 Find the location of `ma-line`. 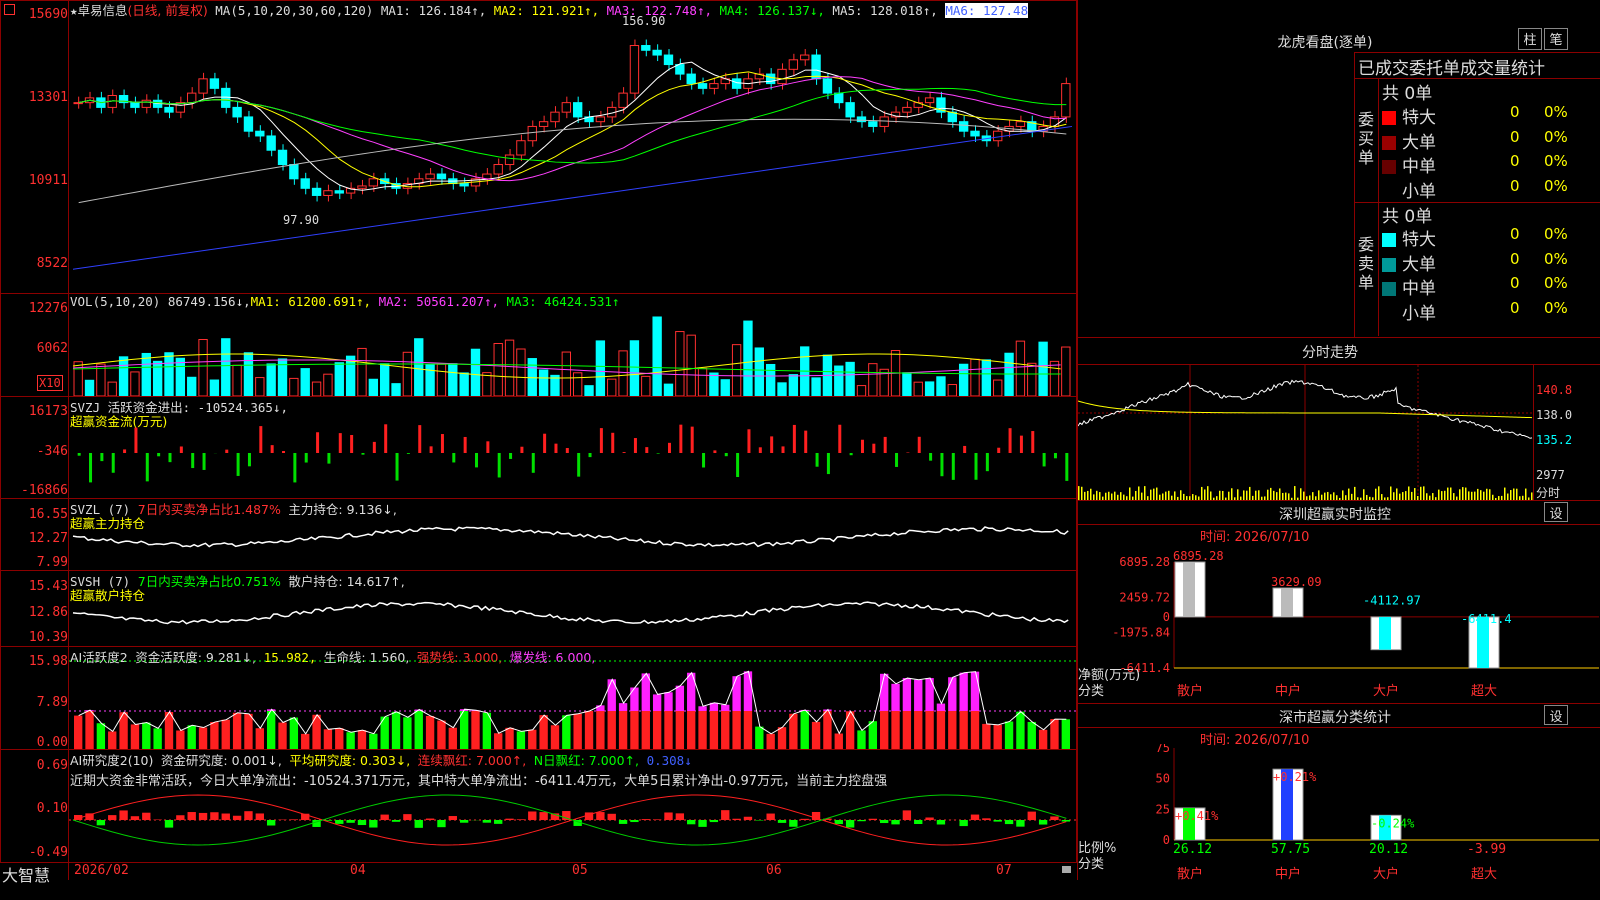

ma-line is located at coordinates (572, 126).